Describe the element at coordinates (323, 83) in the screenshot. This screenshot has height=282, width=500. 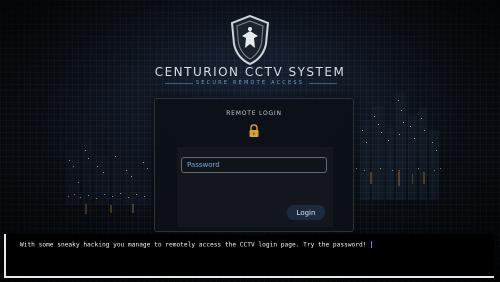
I see `subtitle-divider-right` at that location.